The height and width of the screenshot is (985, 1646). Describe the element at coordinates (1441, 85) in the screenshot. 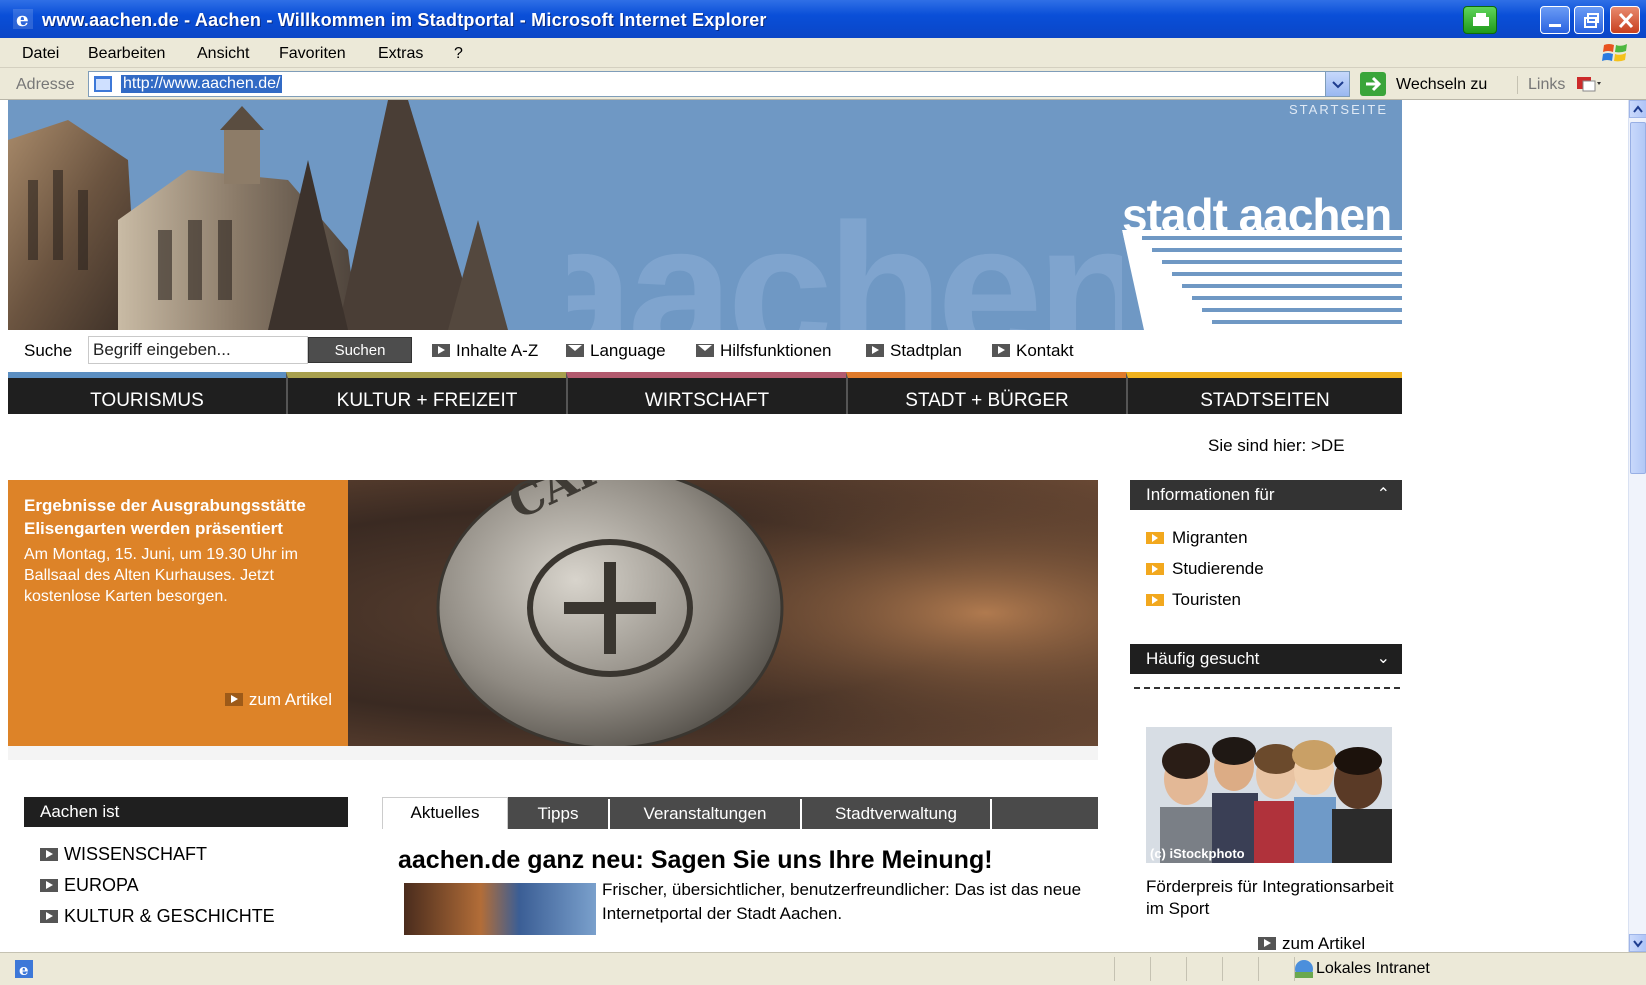

I see `go-button: Wechseln zu` at that location.